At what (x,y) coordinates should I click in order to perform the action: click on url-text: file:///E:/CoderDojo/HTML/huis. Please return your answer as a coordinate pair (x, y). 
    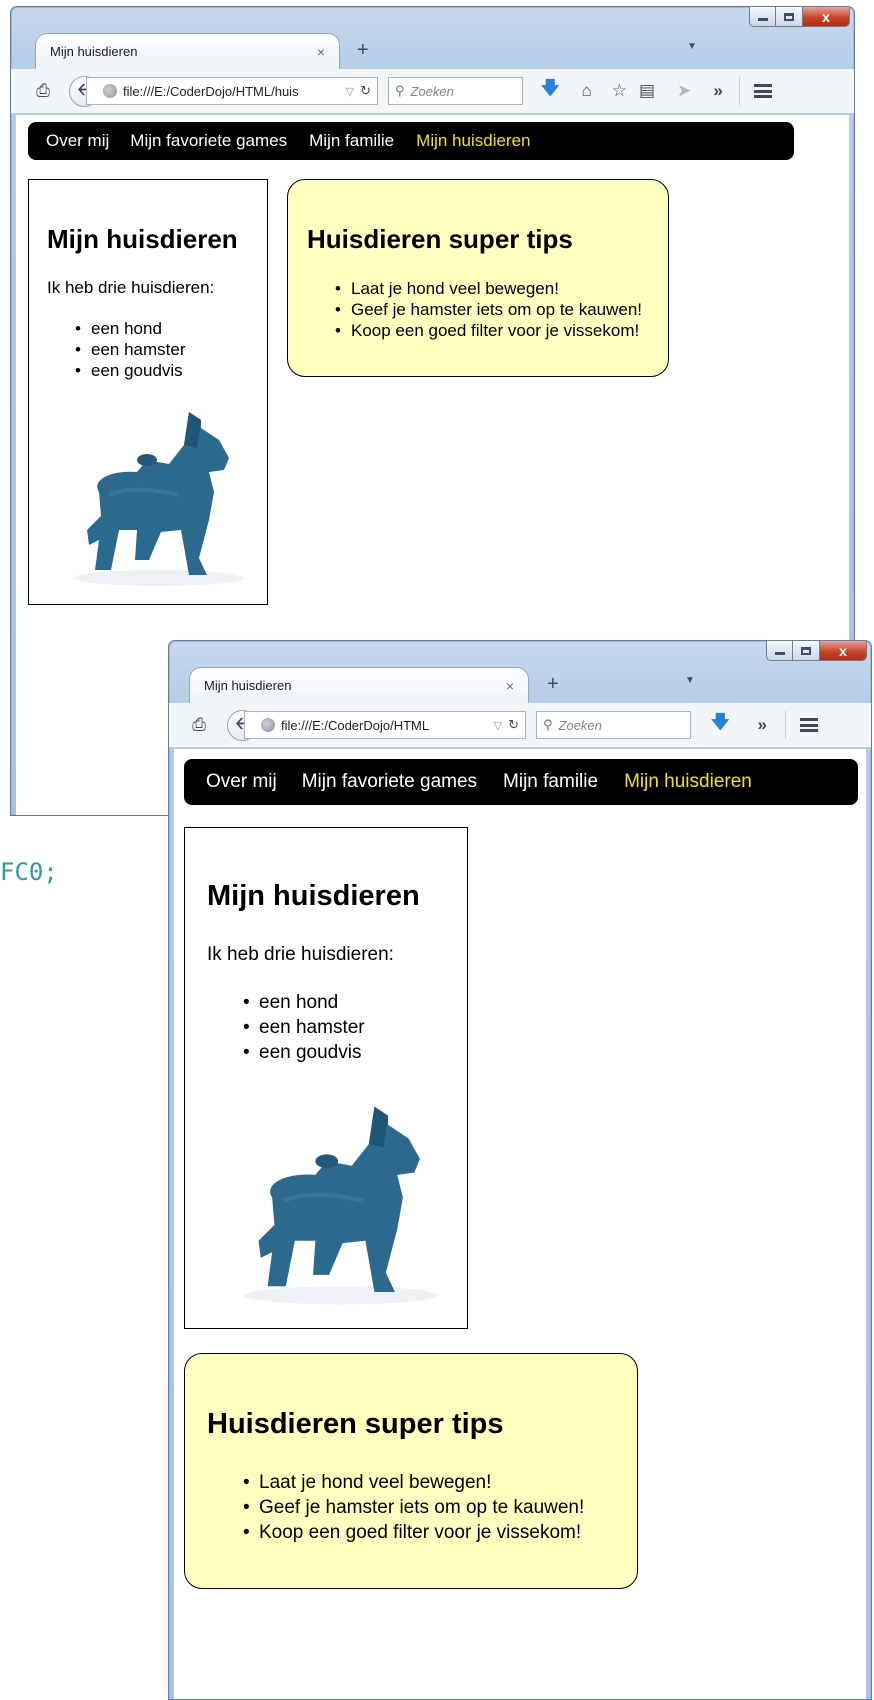
    Looking at the image, I should click on (211, 91).